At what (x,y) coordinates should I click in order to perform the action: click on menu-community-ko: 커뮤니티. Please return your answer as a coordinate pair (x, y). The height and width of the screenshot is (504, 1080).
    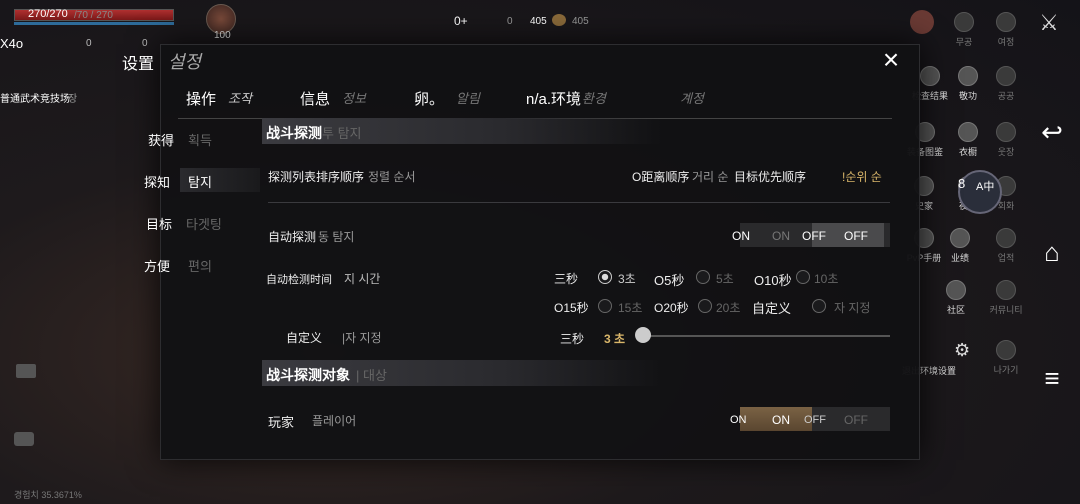
    Looking at the image, I should click on (1006, 298).